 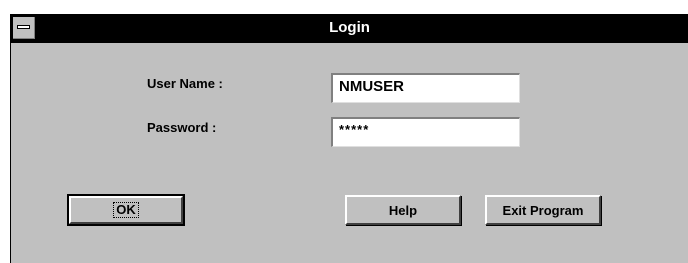 What do you see at coordinates (425, 132) in the screenshot?
I see `password-field: *****` at bounding box center [425, 132].